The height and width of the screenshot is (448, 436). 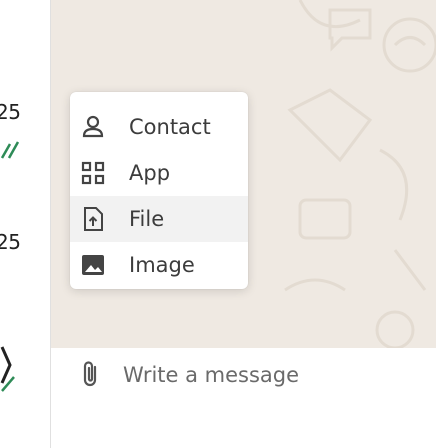 I want to click on image-icon, so click(x=93, y=265).